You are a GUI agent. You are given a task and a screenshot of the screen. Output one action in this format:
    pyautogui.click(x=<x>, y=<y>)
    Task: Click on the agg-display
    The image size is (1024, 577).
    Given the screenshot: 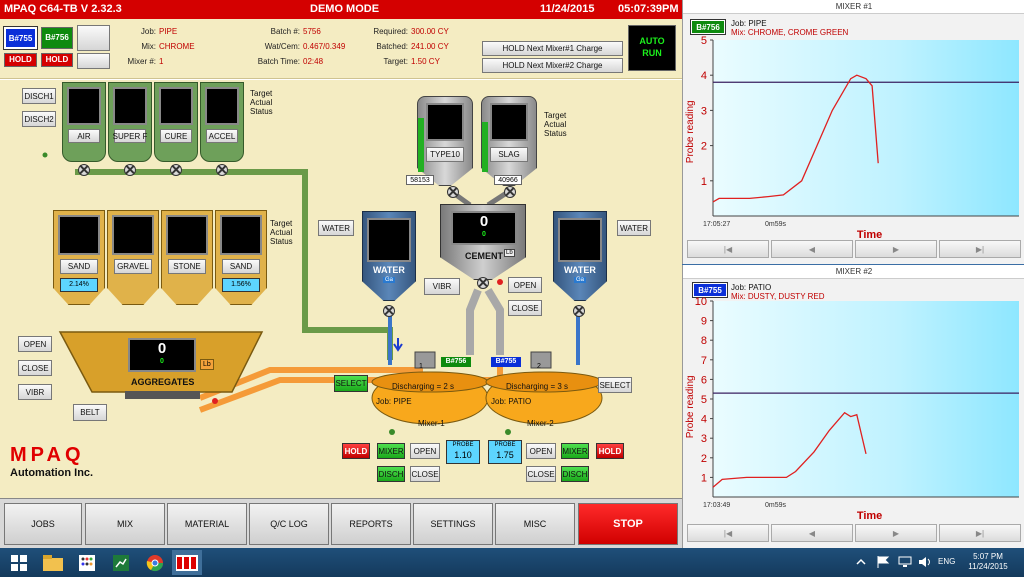 What is the action you would take?
    pyautogui.click(x=133, y=235)
    